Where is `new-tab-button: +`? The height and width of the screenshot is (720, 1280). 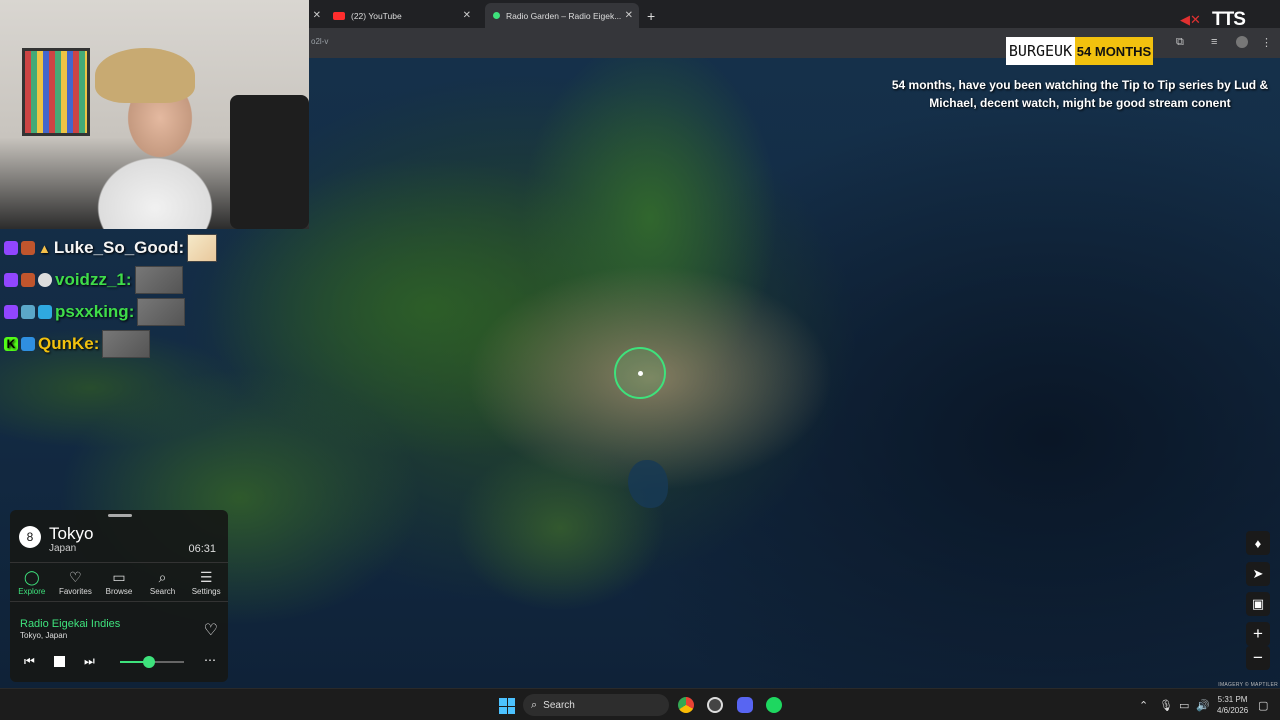 new-tab-button: + is located at coordinates (651, 15).